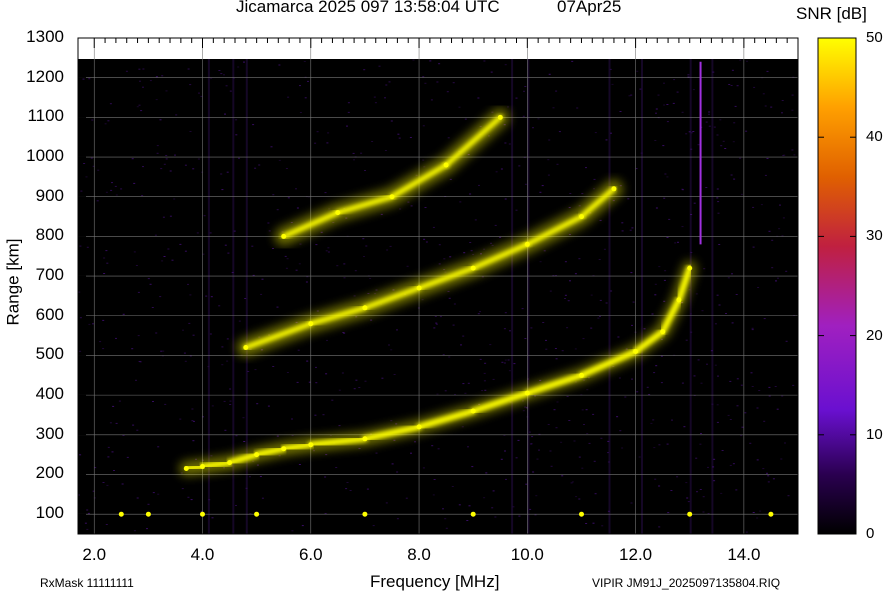 This screenshot has height=595, width=884. Describe the element at coordinates (94, 554) in the screenshot. I see `x-tick-label: 2.0` at that location.